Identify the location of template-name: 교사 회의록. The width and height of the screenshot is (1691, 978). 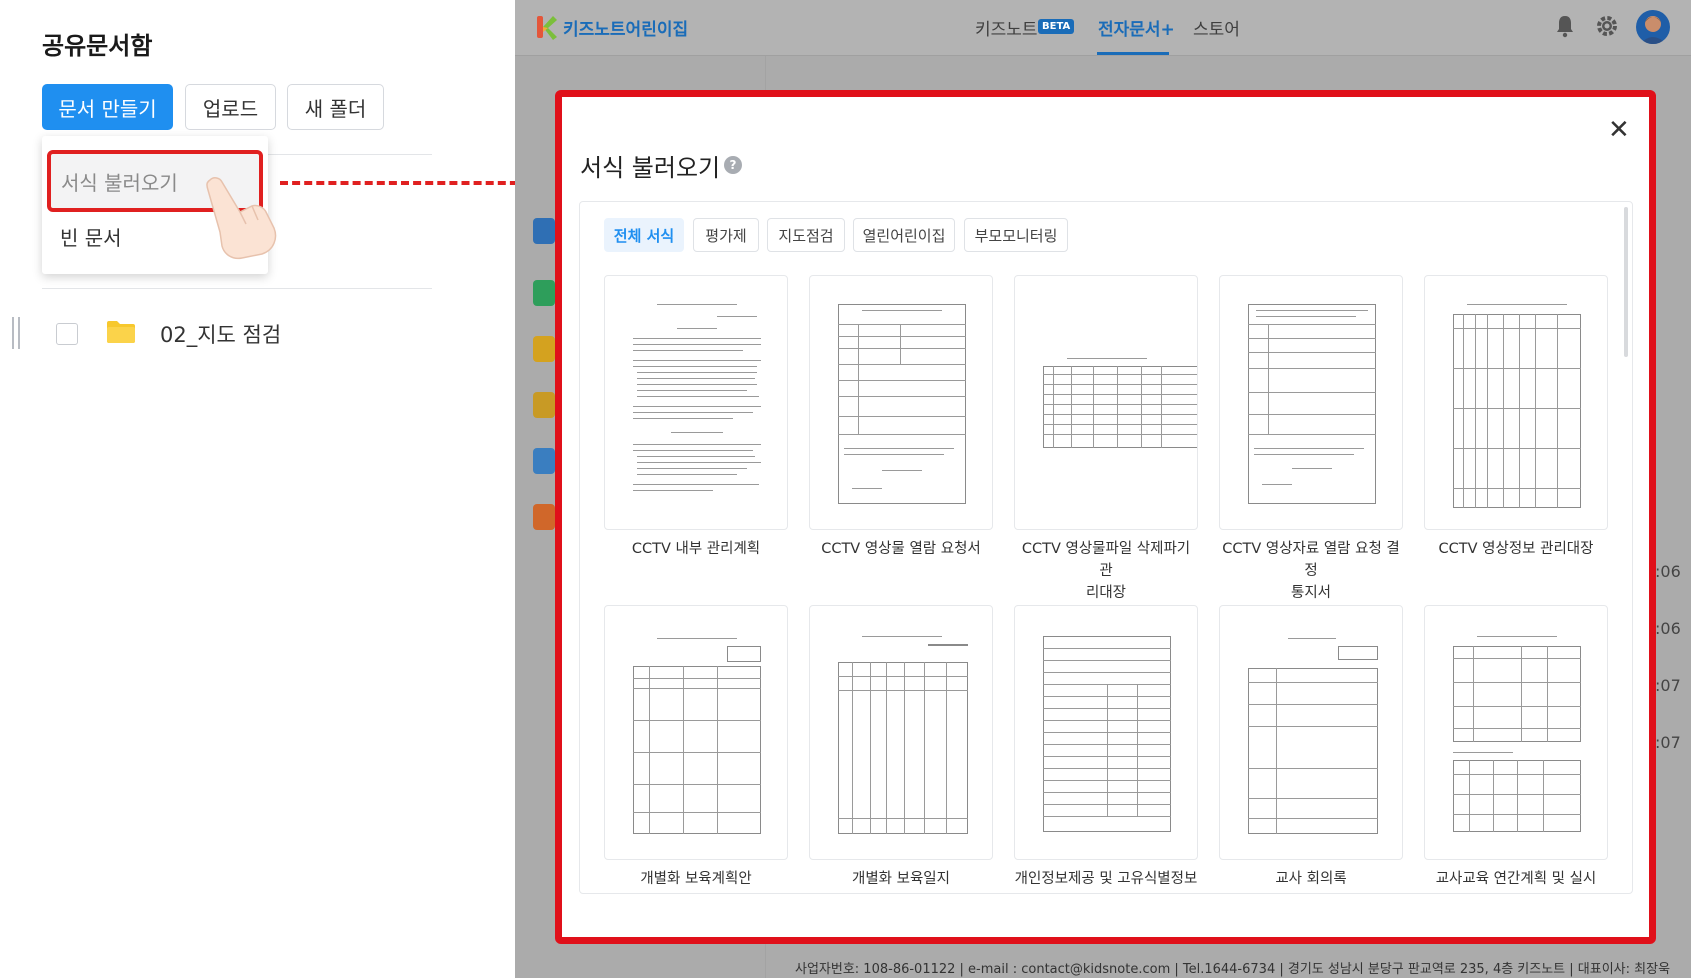
(1311, 879).